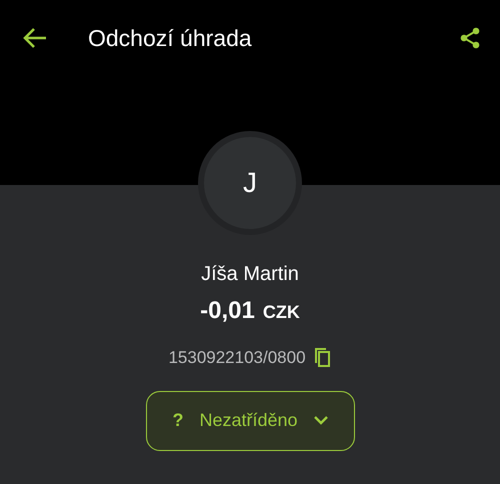 This screenshot has height=484, width=500. Describe the element at coordinates (250, 274) in the screenshot. I see `counterparty-name: Jíša Martin` at that location.